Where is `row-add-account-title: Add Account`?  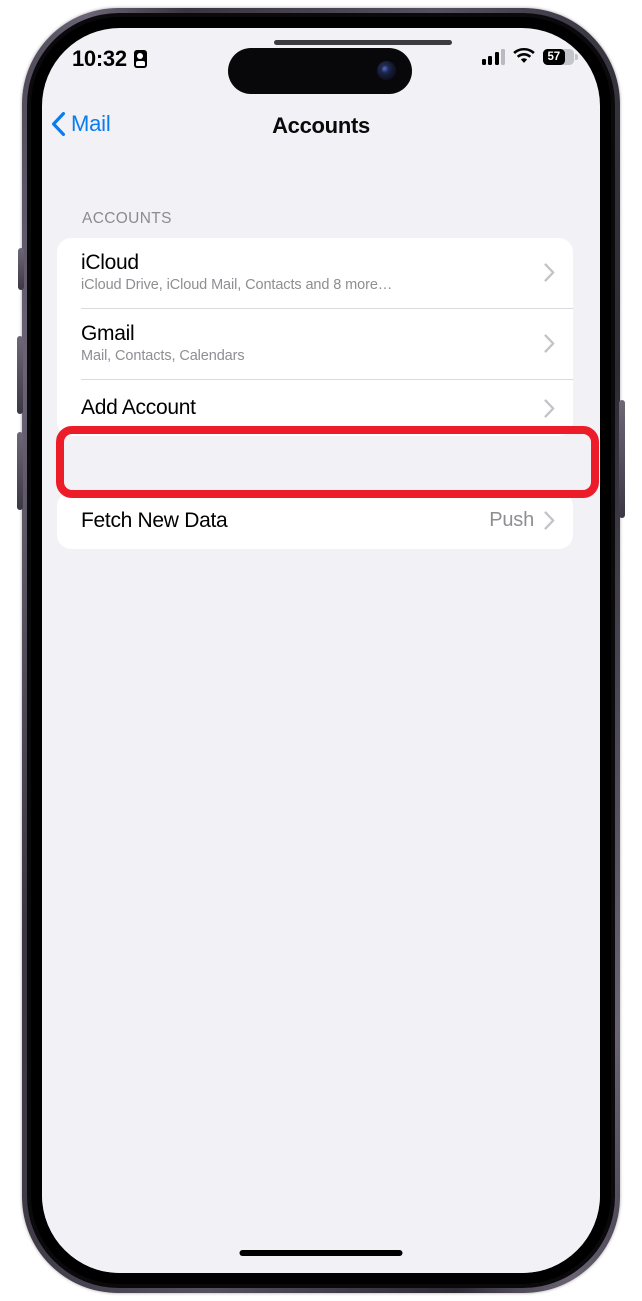 row-add-account-title: Add Account is located at coordinates (138, 408).